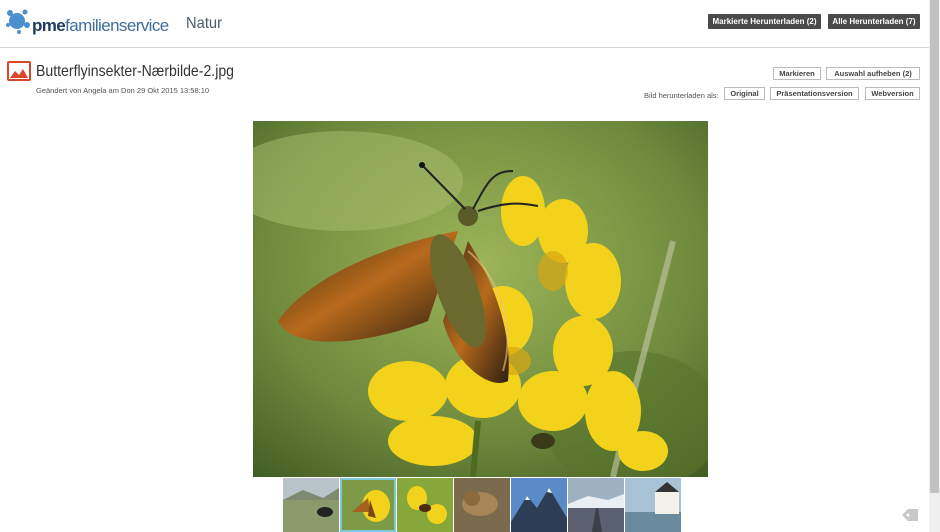 The height and width of the screenshot is (532, 940). I want to click on download-original-button: Original, so click(744, 93).